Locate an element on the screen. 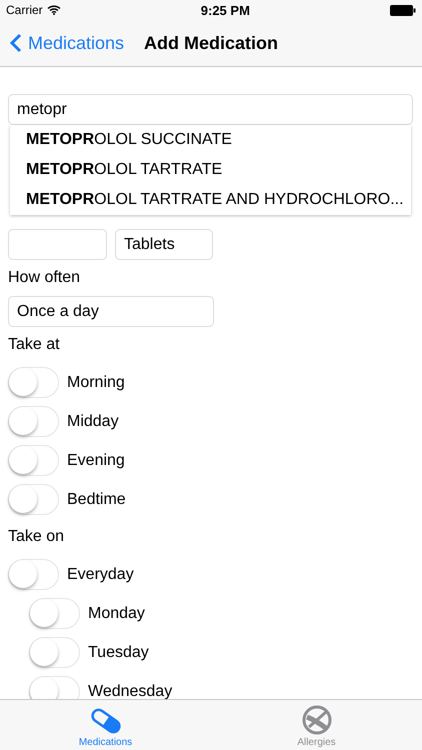 The height and width of the screenshot is (750, 422). toggle-label: Midday is located at coordinates (93, 421).